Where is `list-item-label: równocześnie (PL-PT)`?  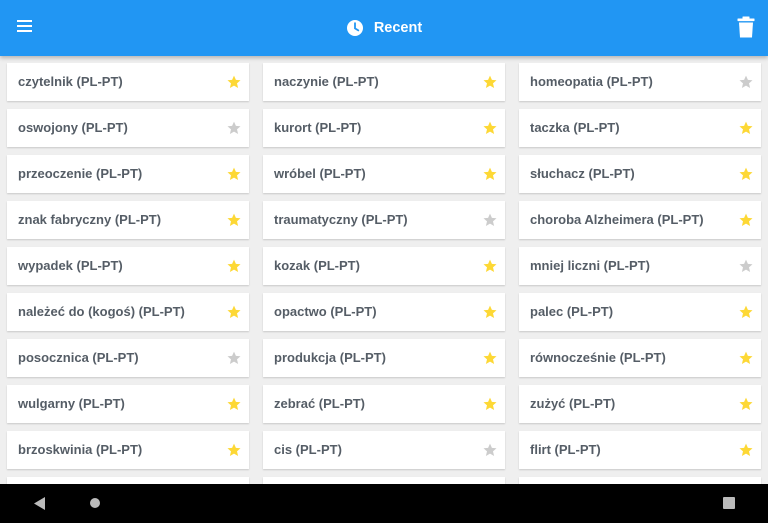 list-item-label: równocześnie (PL-PT) is located at coordinates (598, 357).